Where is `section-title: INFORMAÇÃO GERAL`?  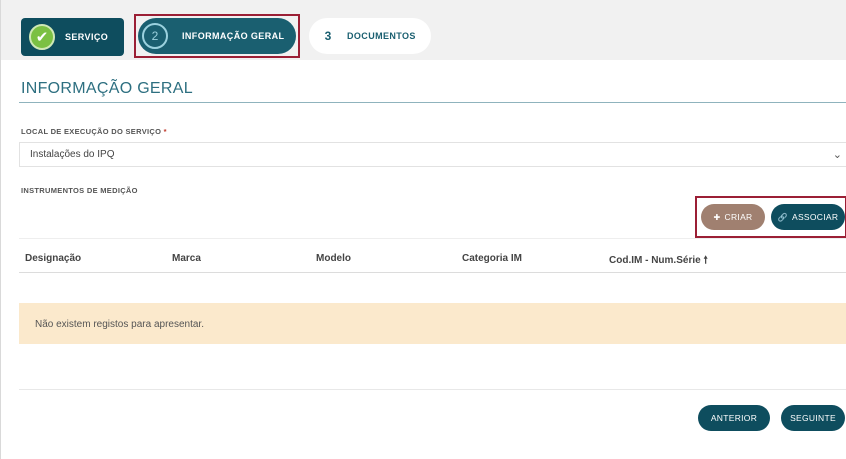 section-title: INFORMAÇÃO GERAL is located at coordinates (107, 88).